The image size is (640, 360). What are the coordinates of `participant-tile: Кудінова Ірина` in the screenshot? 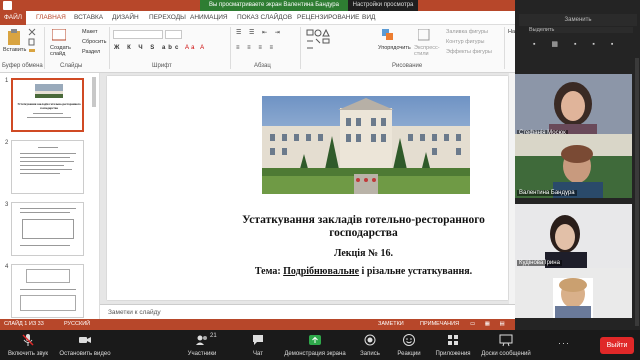 It's located at (573, 236).